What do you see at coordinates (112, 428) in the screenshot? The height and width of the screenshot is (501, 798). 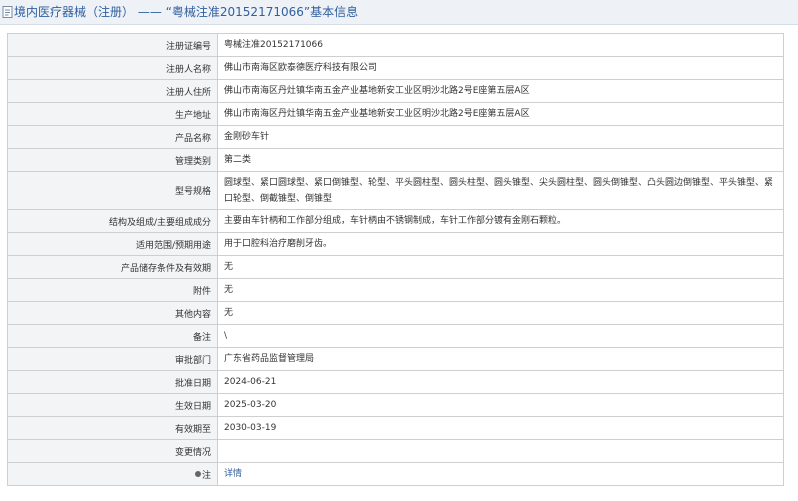 I see `row-label: 有效期至` at bounding box center [112, 428].